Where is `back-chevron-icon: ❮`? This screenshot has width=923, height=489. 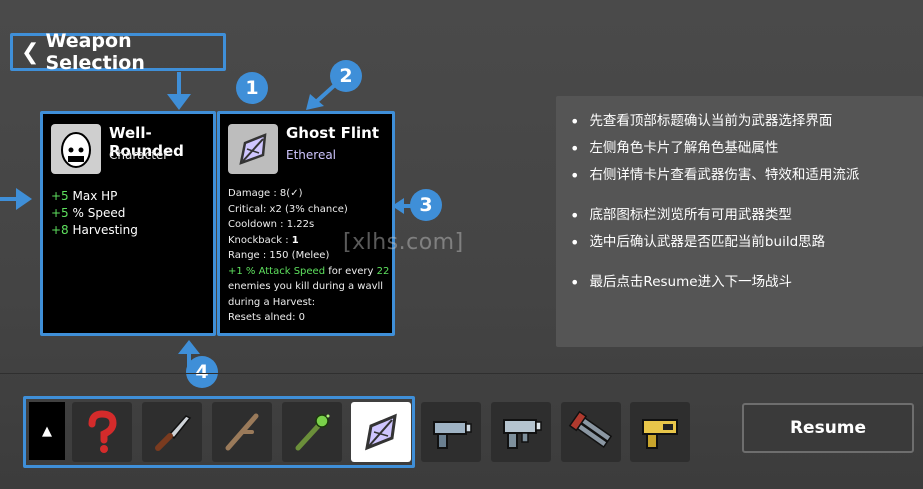
back-chevron-icon: ❮ is located at coordinates (30, 52).